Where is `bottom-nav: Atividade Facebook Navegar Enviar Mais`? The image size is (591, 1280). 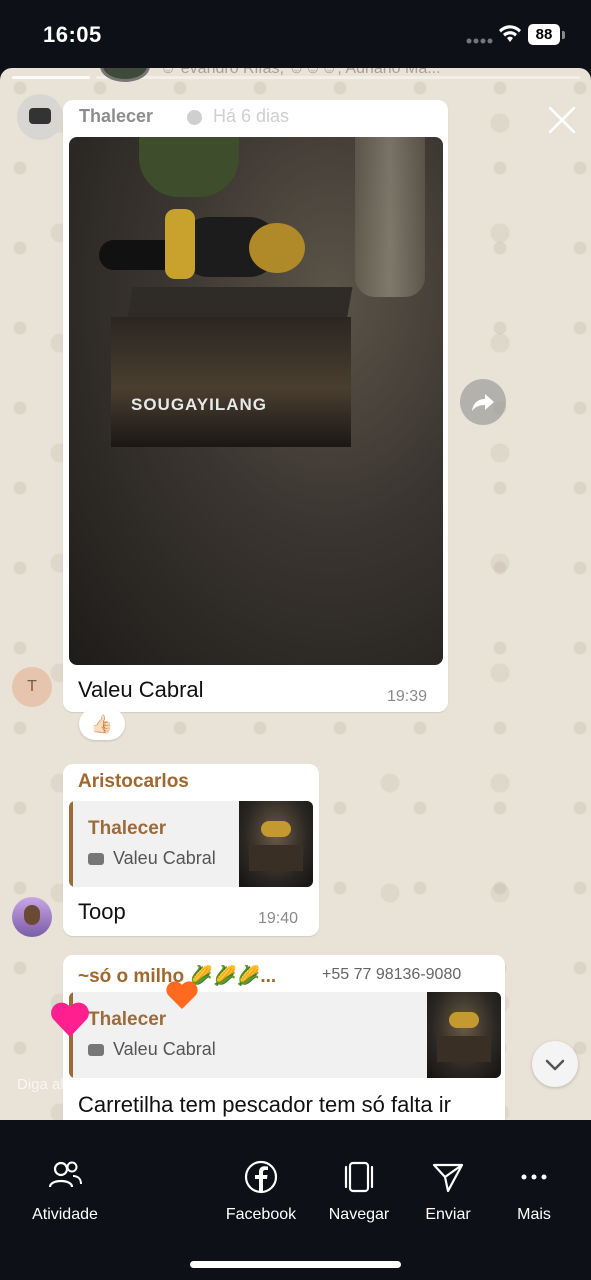
bottom-nav: Atividade Facebook Navegar Enviar Mais is located at coordinates (295, 1200).